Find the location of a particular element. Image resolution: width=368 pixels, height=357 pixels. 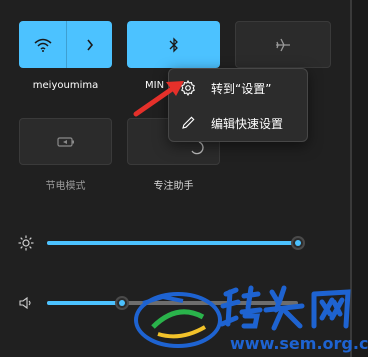

brightness-fill is located at coordinates (172, 243).